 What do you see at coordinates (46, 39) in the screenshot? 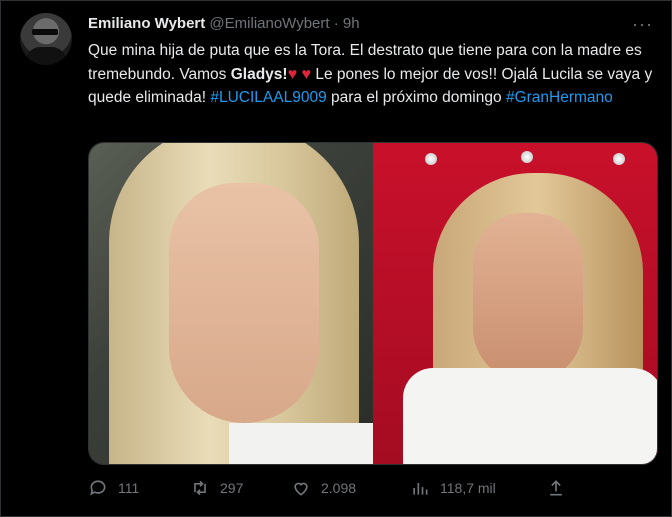
I see `avatar` at bounding box center [46, 39].